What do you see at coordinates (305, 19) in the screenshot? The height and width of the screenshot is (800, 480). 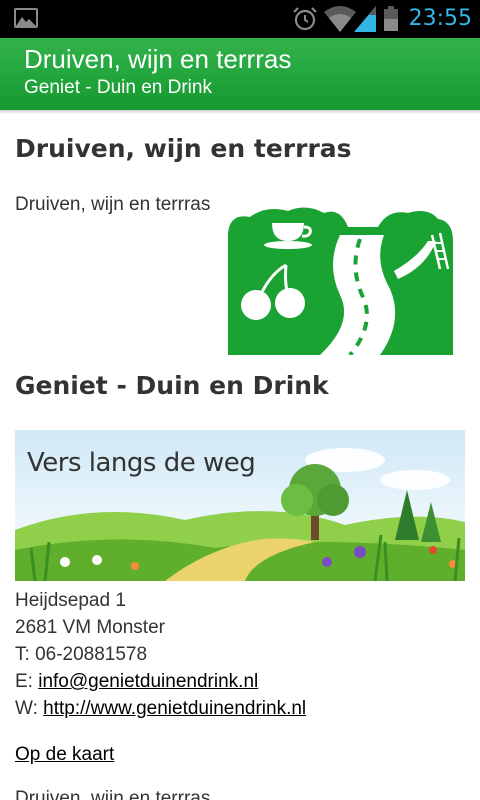 I see `alarm-icon` at bounding box center [305, 19].